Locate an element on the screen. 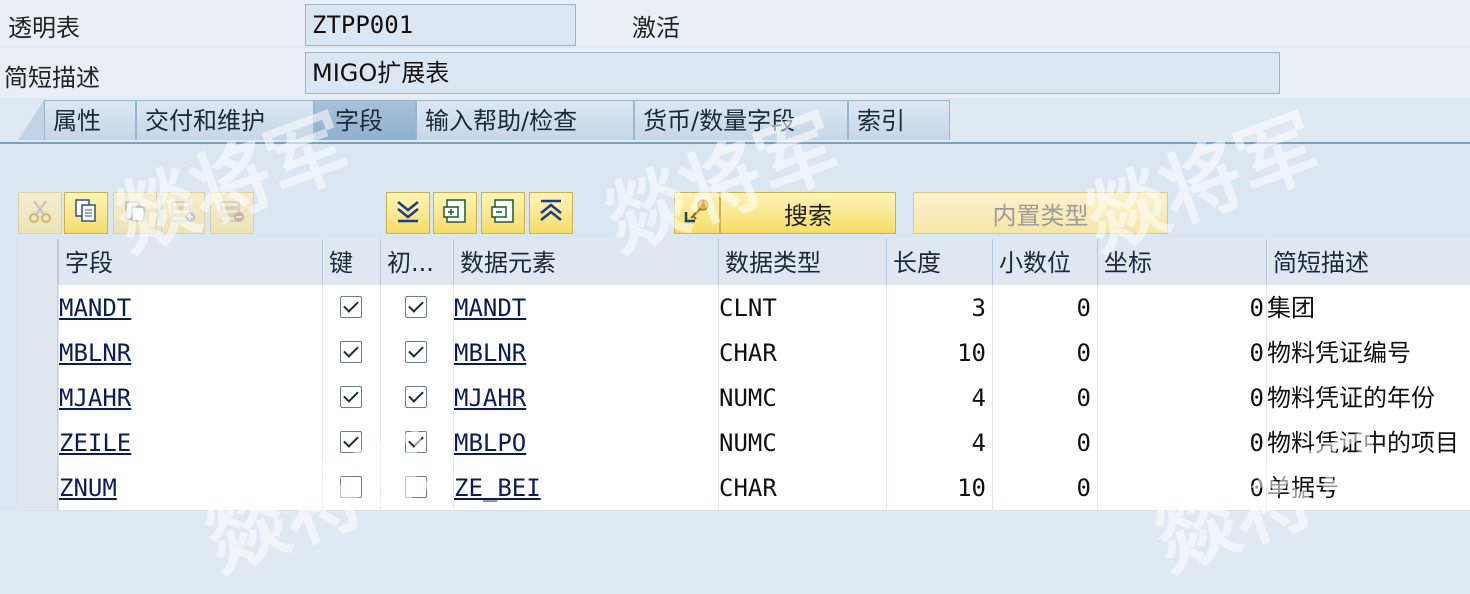 The width and height of the screenshot is (1470, 594). scroll-top-icon is located at coordinates (551, 213).